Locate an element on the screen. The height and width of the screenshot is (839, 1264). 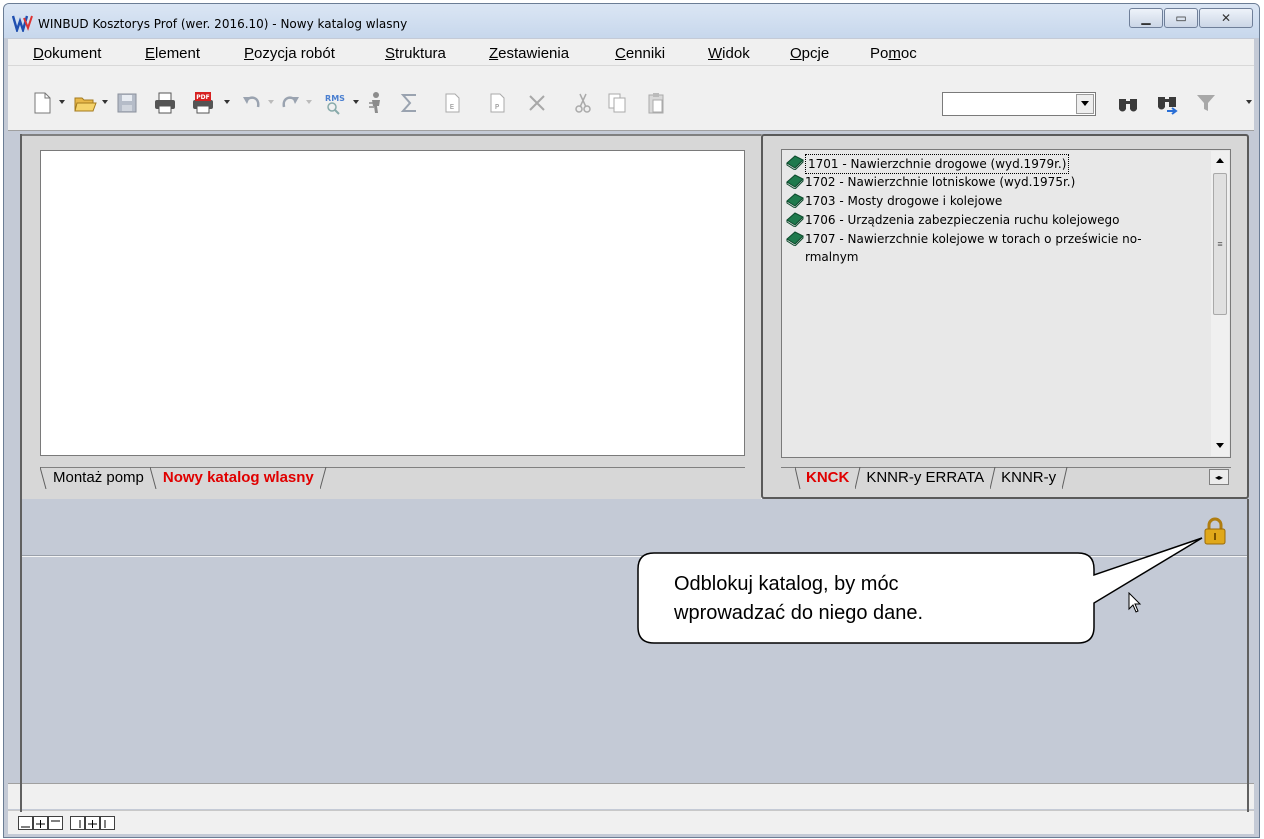
catalog-tabs: KNCK KNNR-y ERRATA KNNR-y is located at coordinates (931, 478).